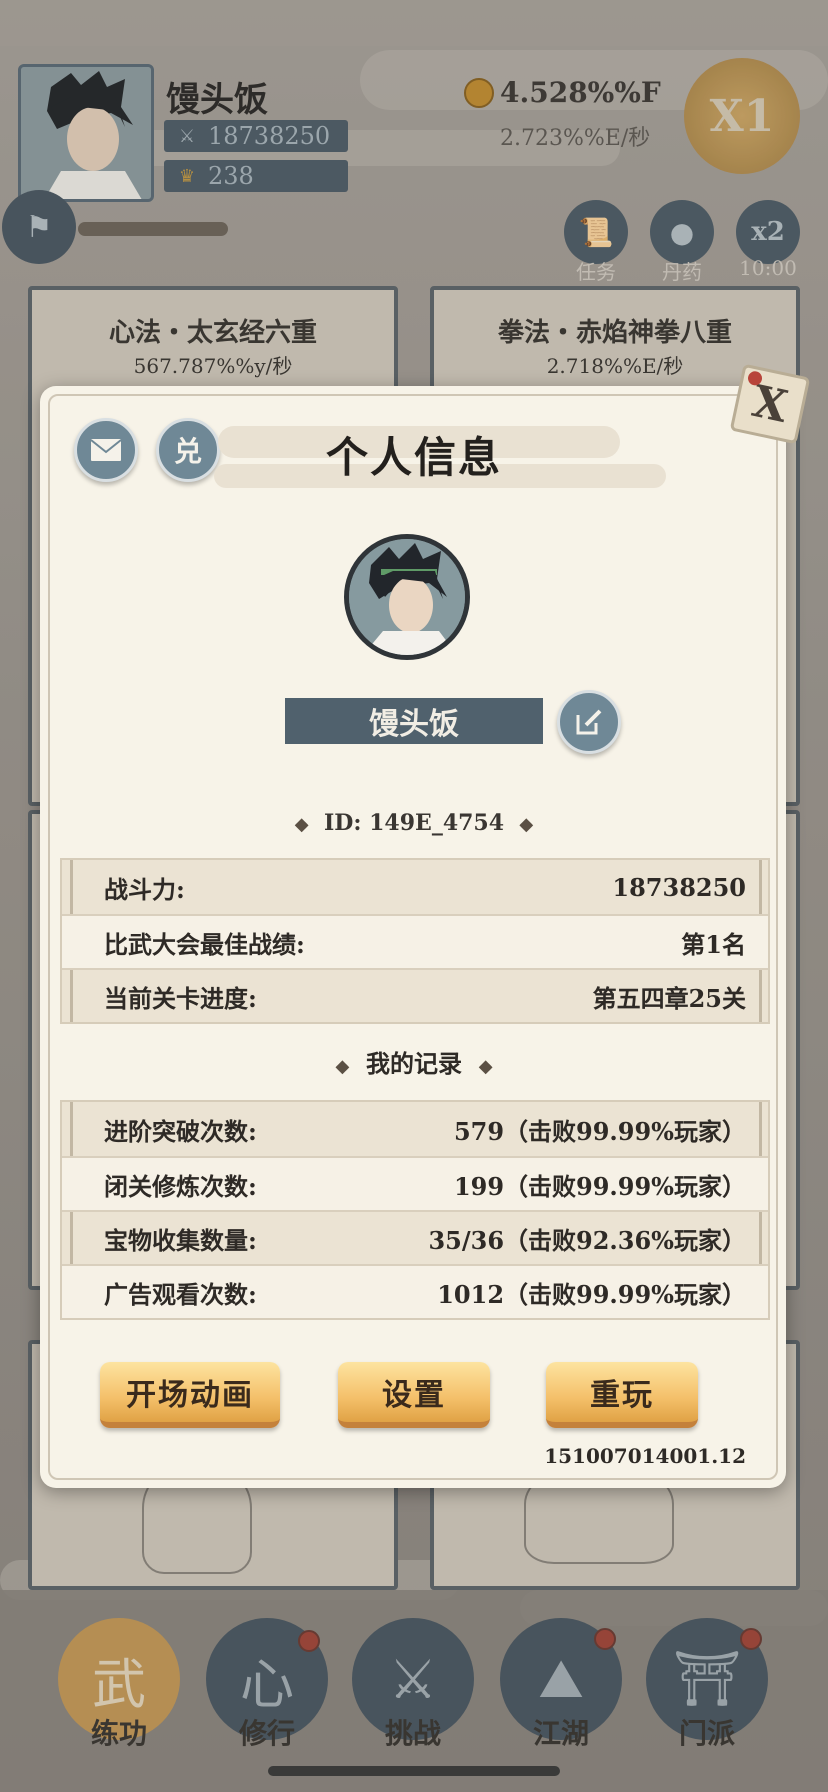 The image size is (828, 1792). Describe the element at coordinates (645, 1456) in the screenshot. I see `version-number: 151007014001.12` at that location.